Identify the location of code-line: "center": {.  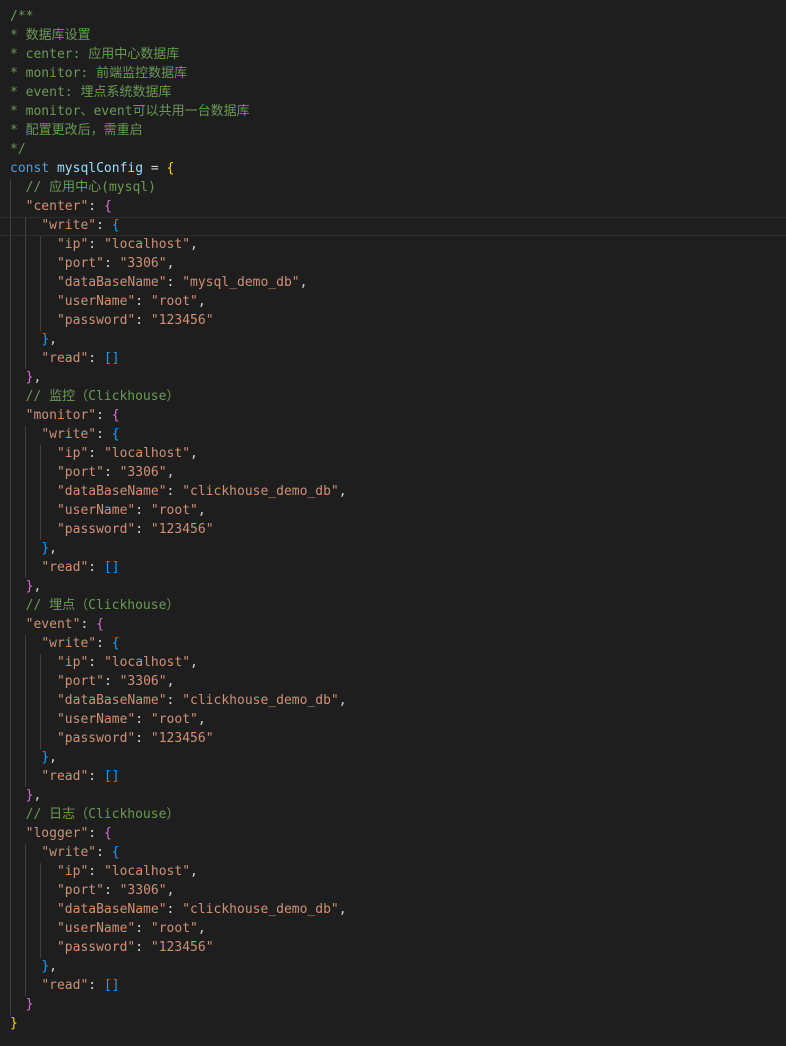
(61, 206).